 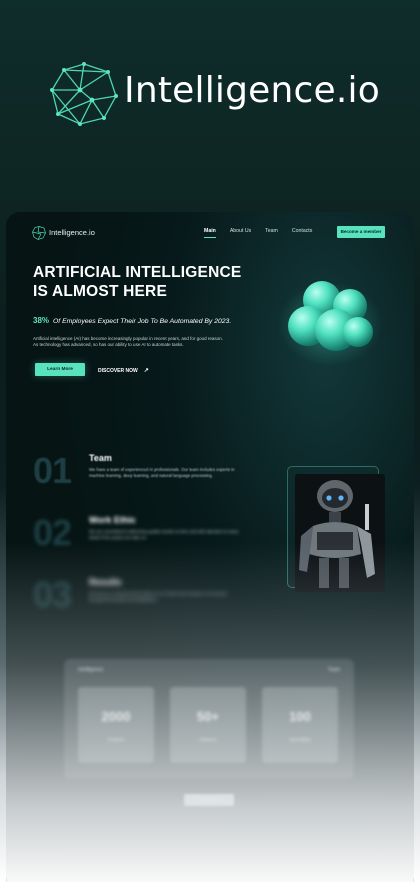 What do you see at coordinates (112, 520) in the screenshot?
I see `section-title: Work Ethic` at bounding box center [112, 520].